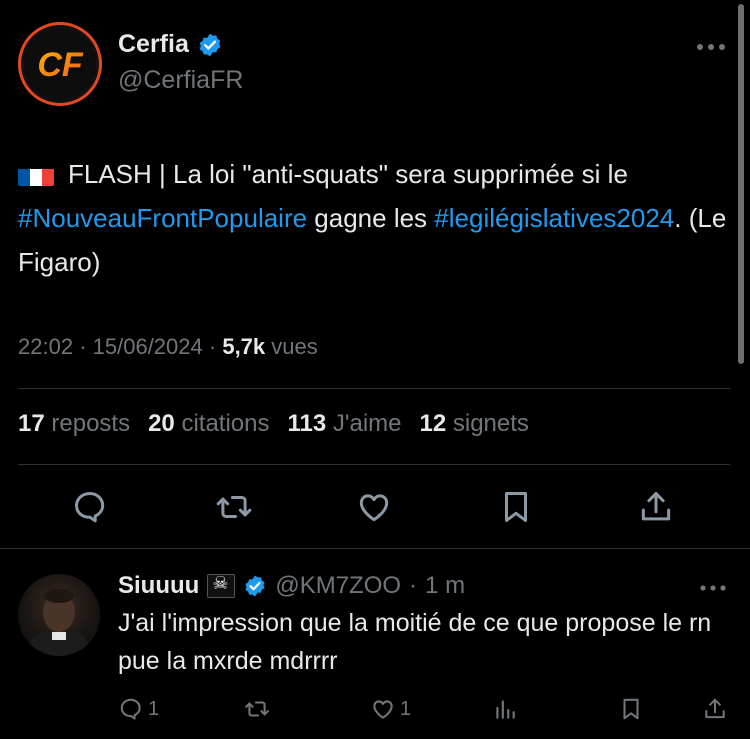 The width and height of the screenshot is (750, 739). I want to click on author-avatar: CF, so click(60, 64).